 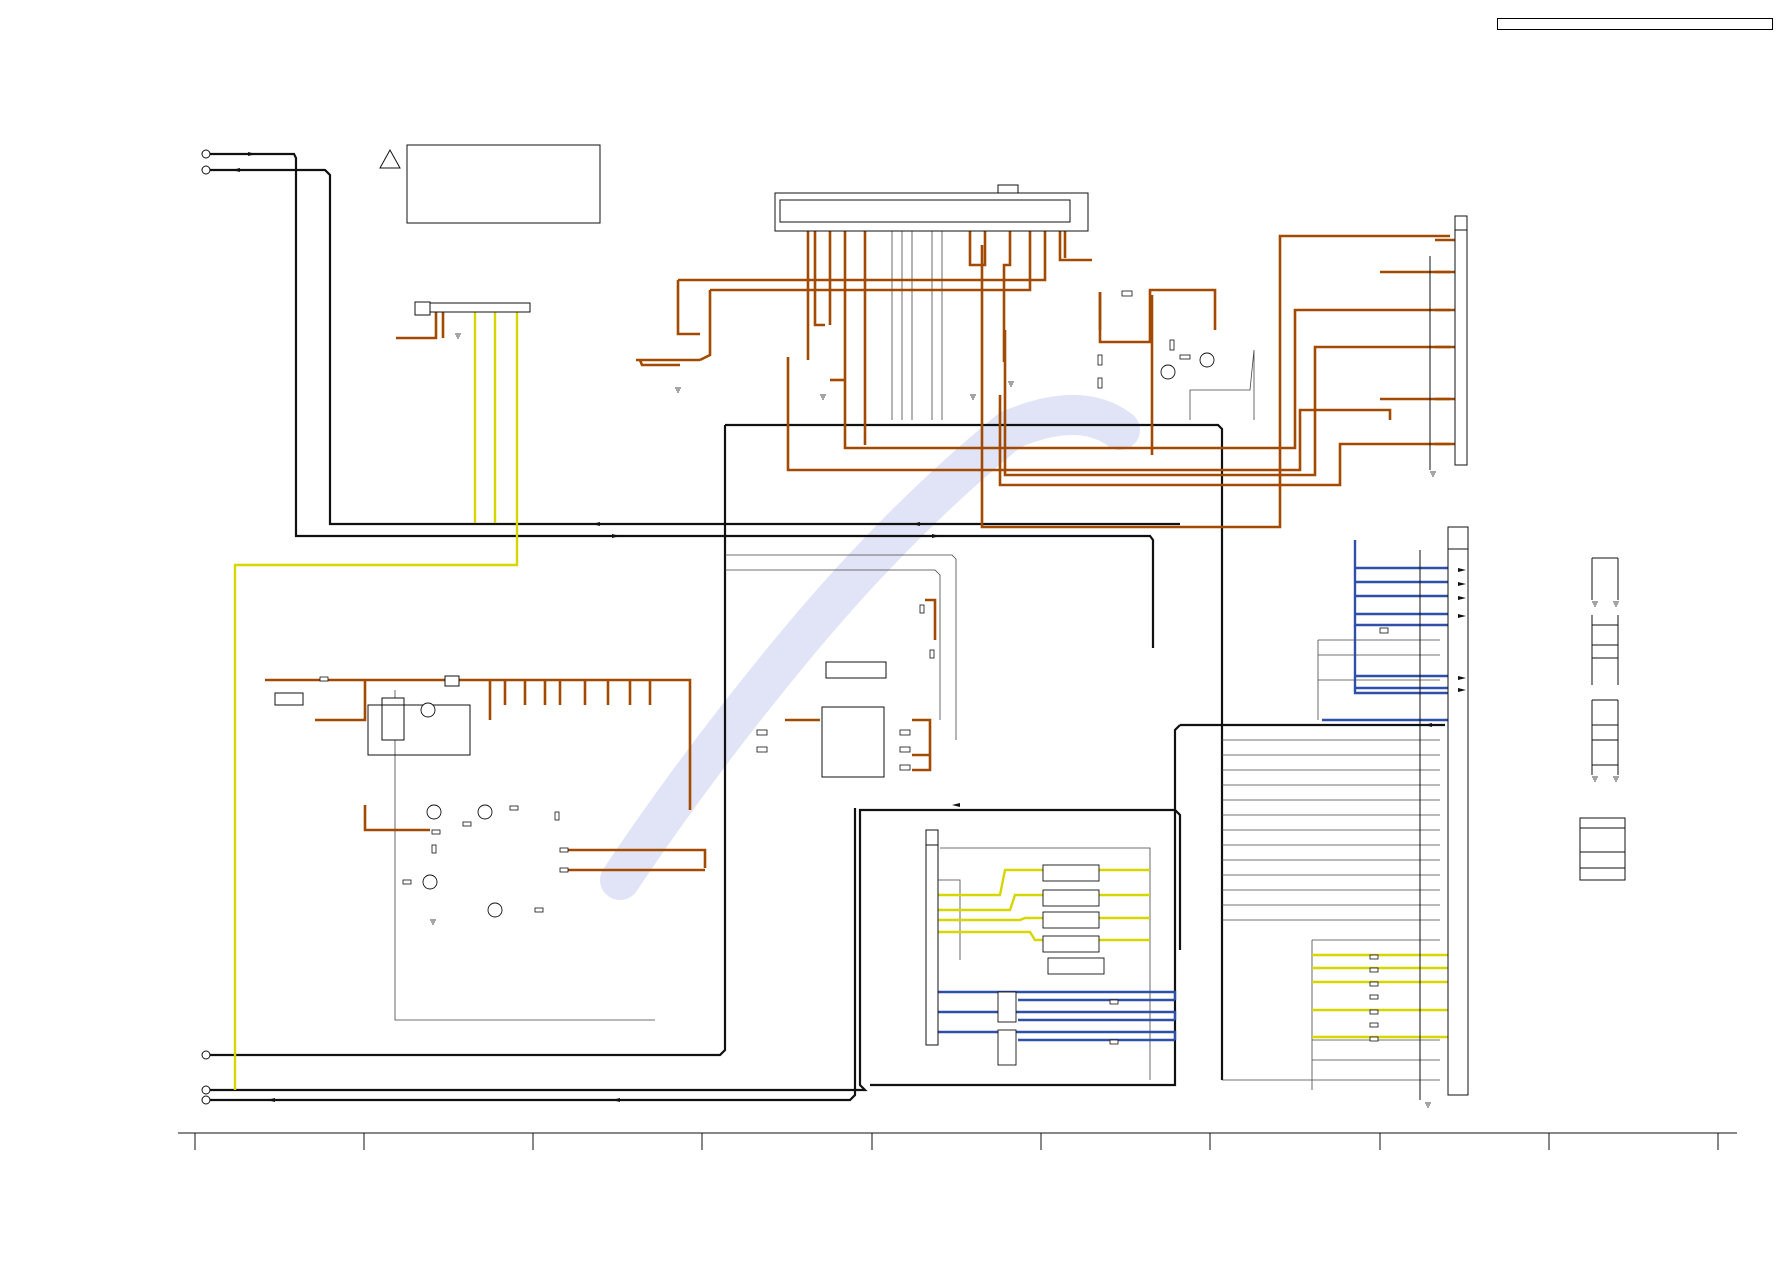 What do you see at coordinates (1602, 719) in the screenshot?
I see `jumper-sections` at bounding box center [1602, 719].